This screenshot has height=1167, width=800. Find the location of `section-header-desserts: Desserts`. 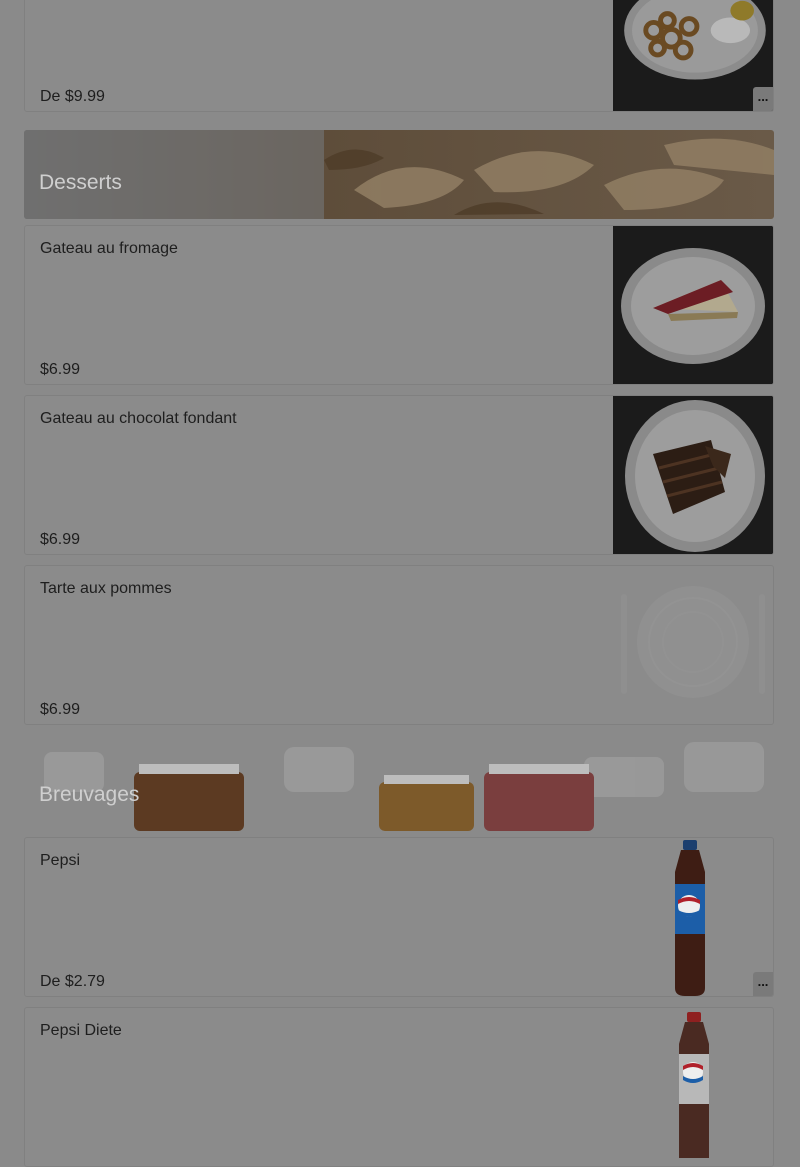

section-header-desserts: Desserts is located at coordinates (399, 174).